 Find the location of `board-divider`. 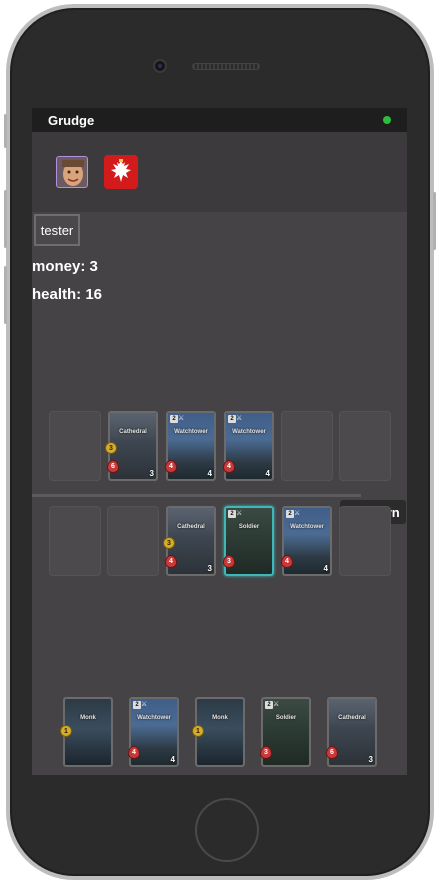

board-divider is located at coordinates (196, 495).